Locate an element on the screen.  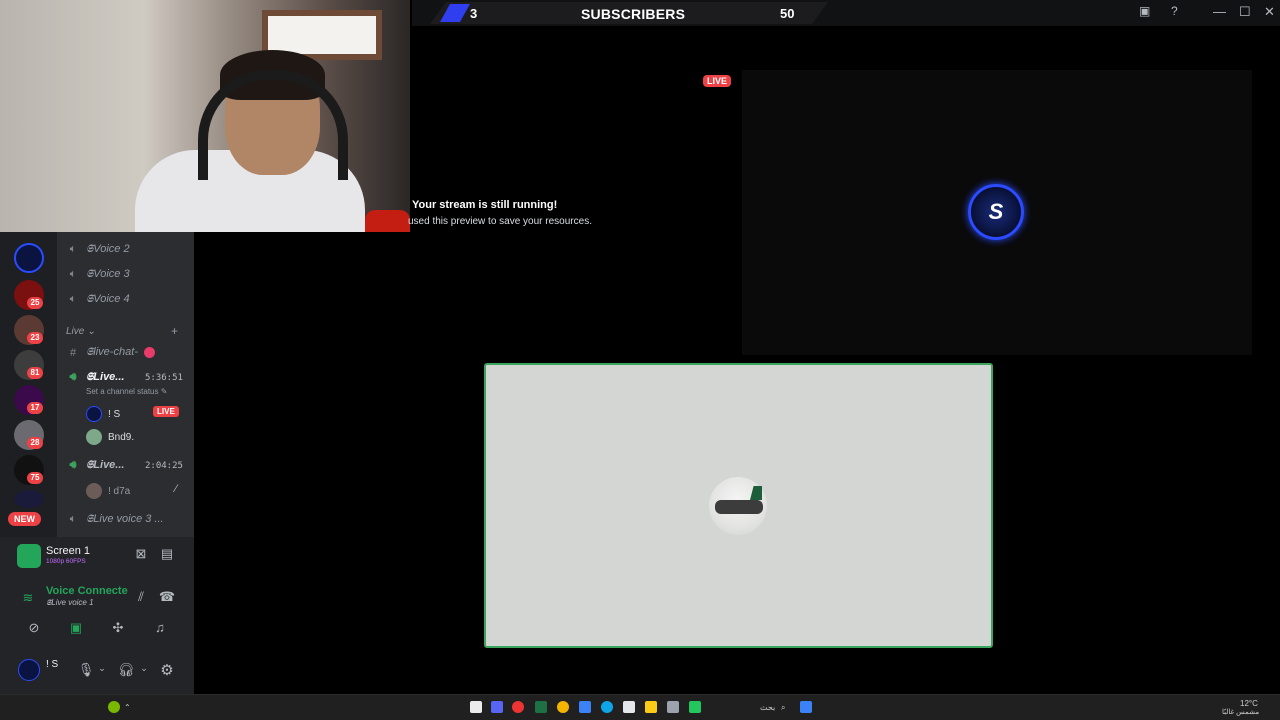
gear-icon: ⚙ is located at coordinates (167, 670).